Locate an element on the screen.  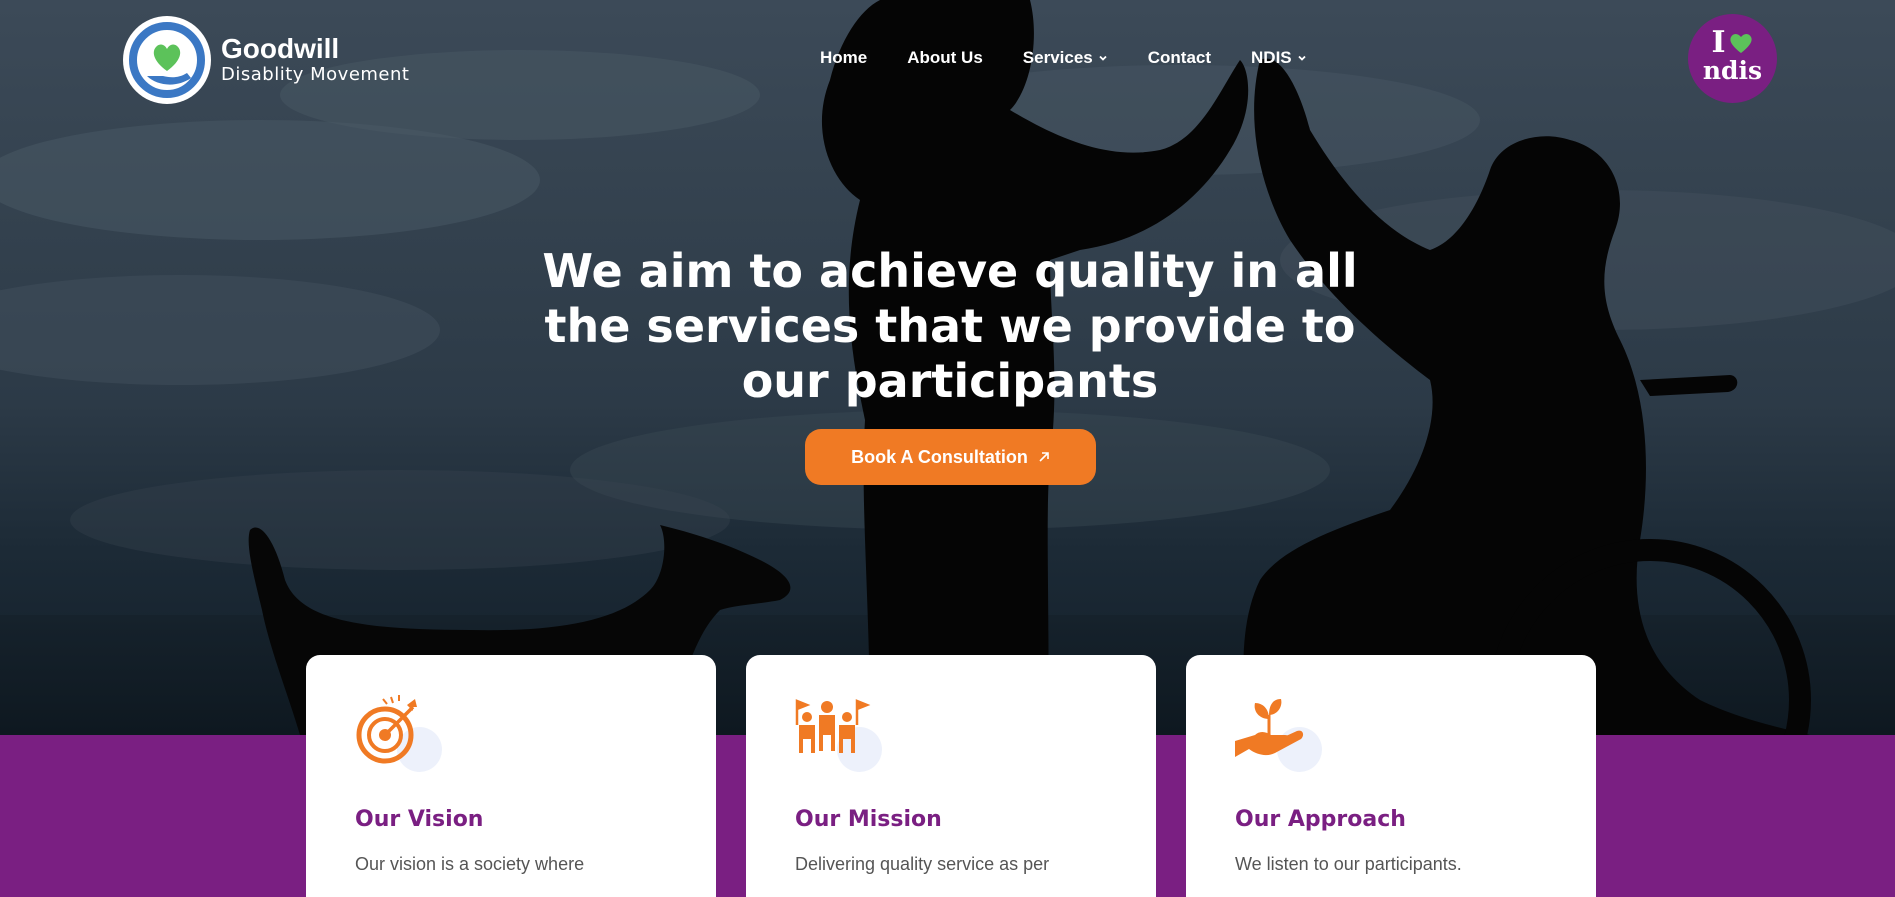
site-logo: Goodwill Disablity Movement is located at coordinates (266, 60).